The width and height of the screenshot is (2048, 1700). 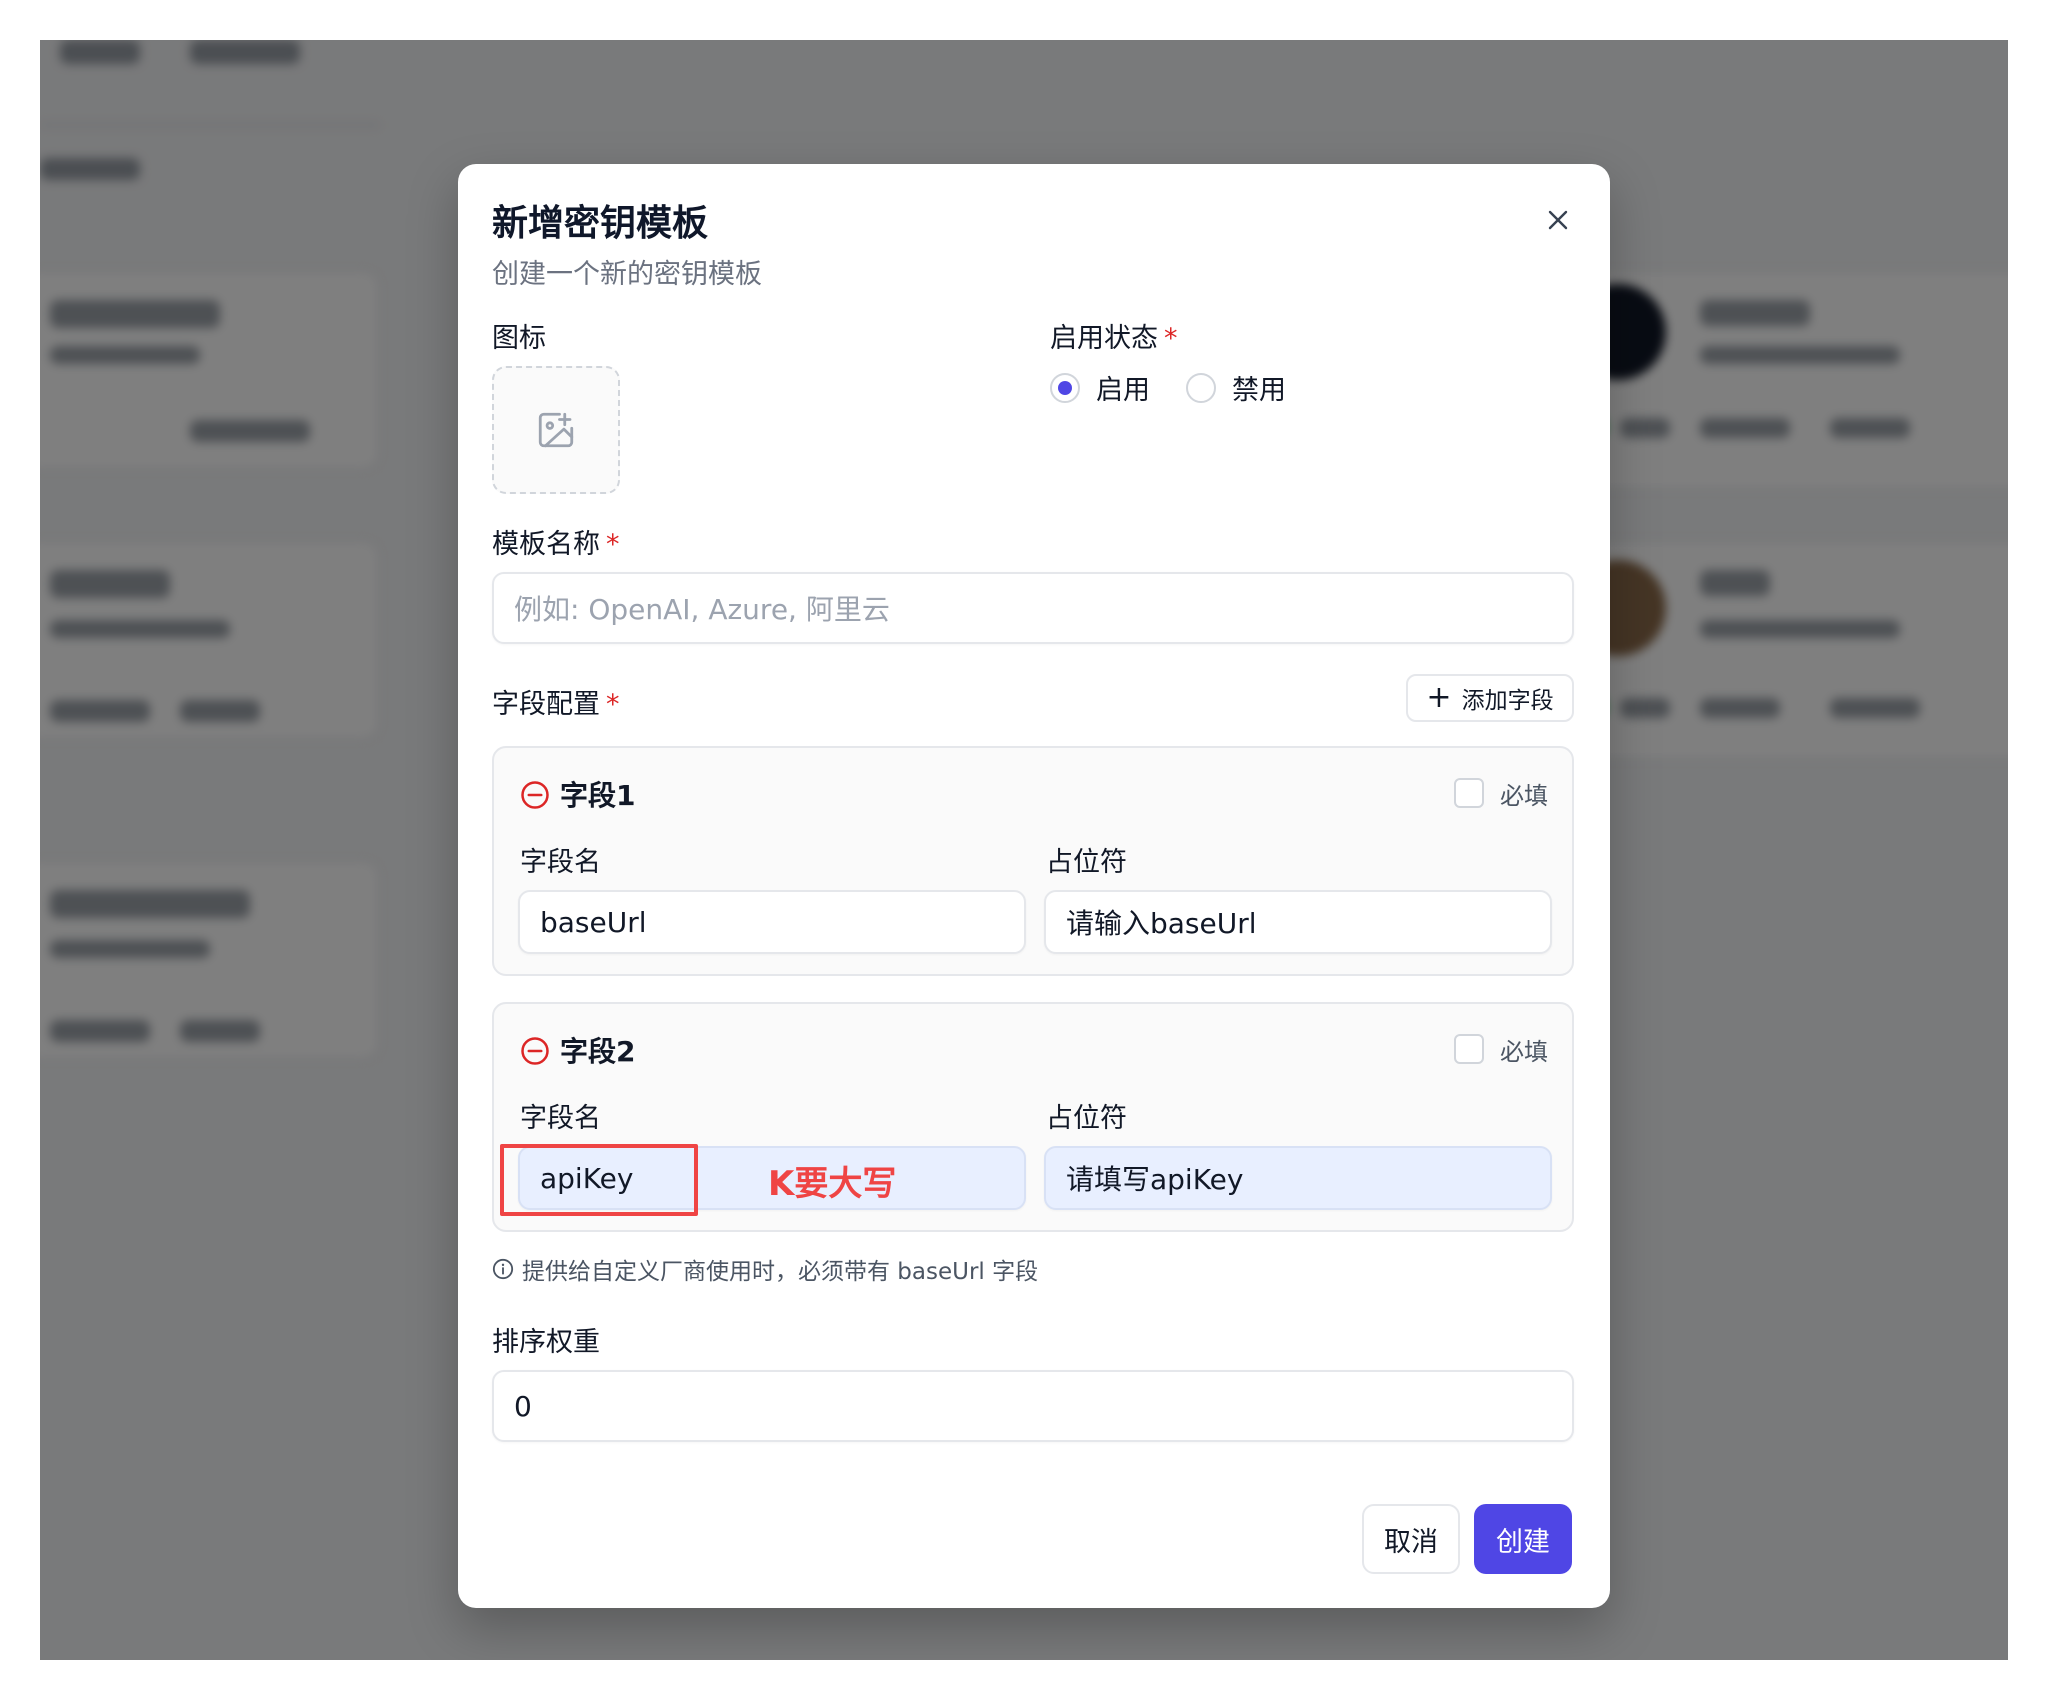 I want to click on sort-weight-label: 排序权重, so click(x=546, y=1342).